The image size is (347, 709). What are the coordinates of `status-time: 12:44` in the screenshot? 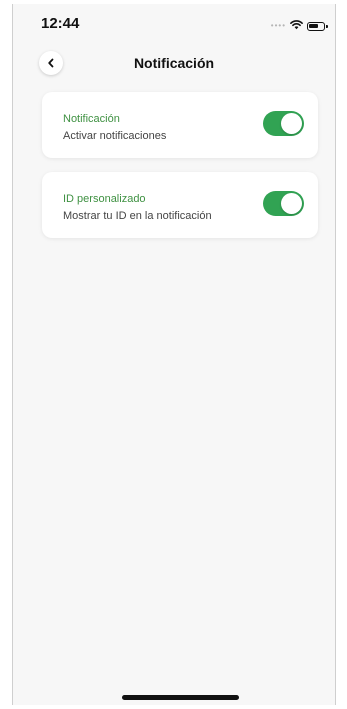 It's located at (60, 23).